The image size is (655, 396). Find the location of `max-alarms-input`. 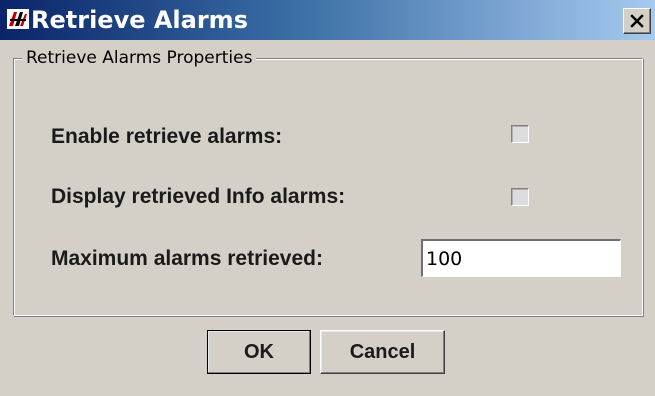

max-alarms-input is located at coordinates (521, 258).